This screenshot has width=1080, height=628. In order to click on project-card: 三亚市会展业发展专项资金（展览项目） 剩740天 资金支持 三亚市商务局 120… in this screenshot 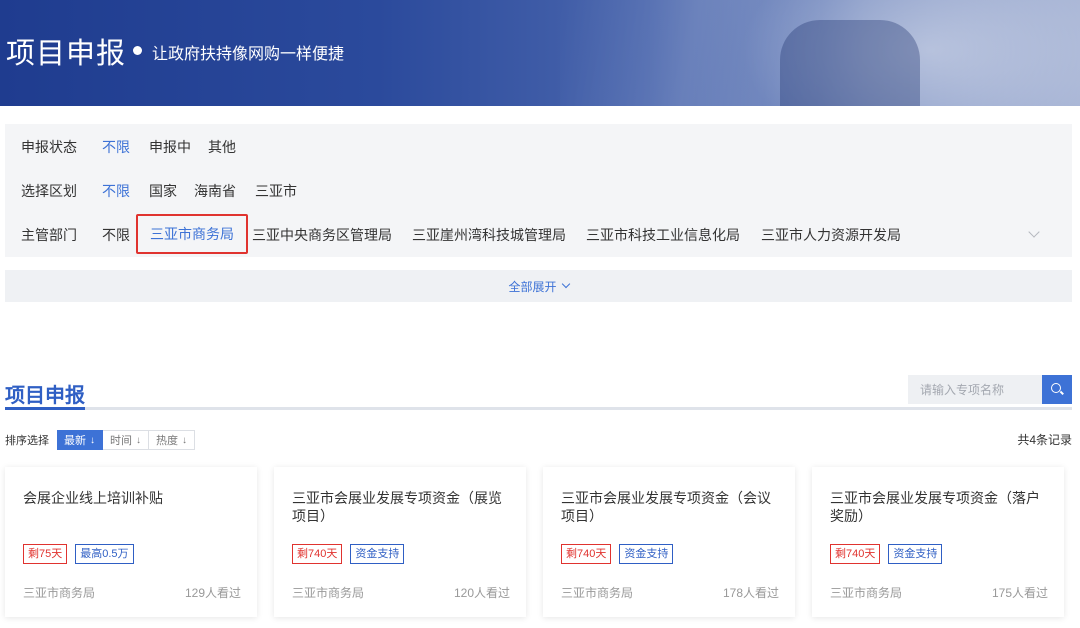, I will do `click(400, 542)`.